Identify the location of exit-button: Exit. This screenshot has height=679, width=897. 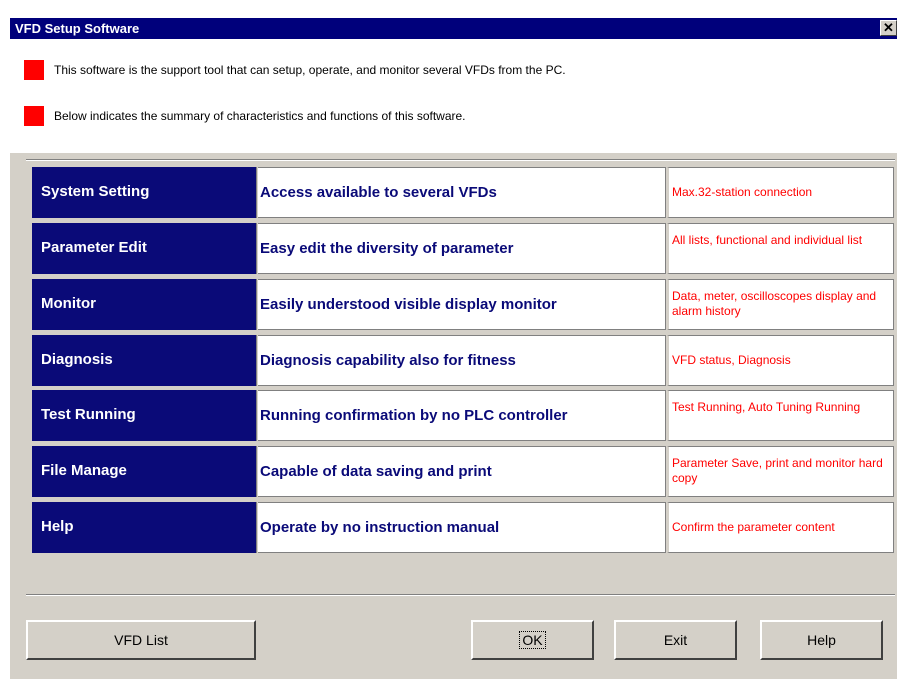
(675, 640).